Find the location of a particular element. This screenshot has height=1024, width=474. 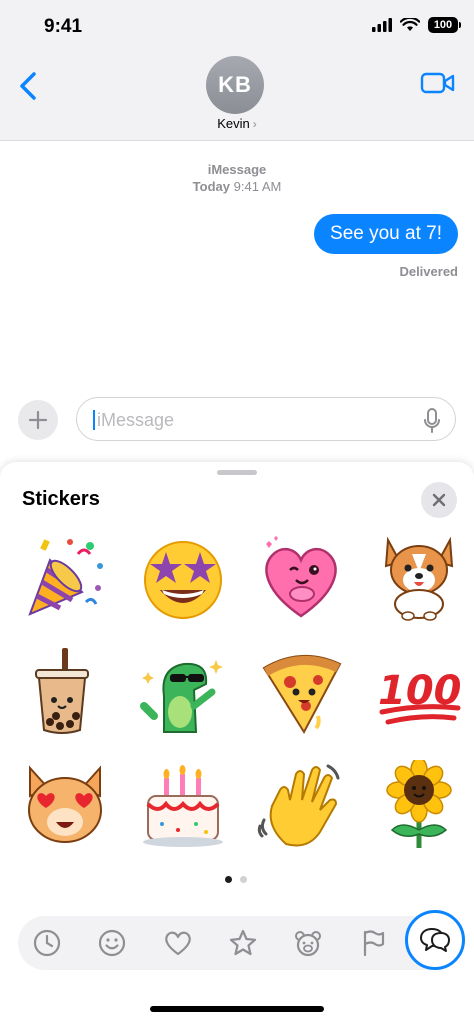

microphone-icon is located at coordinates (432, 421).